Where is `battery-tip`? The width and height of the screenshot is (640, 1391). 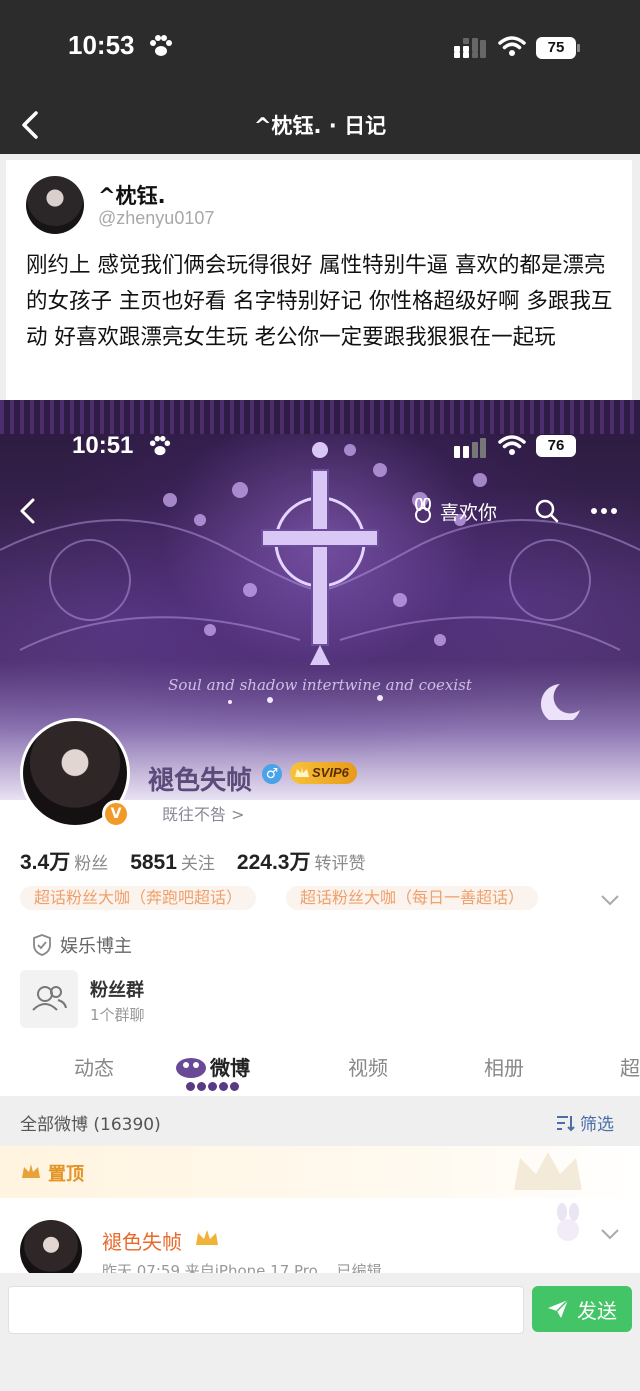
battery-tip is located at coordinates (578, 48).